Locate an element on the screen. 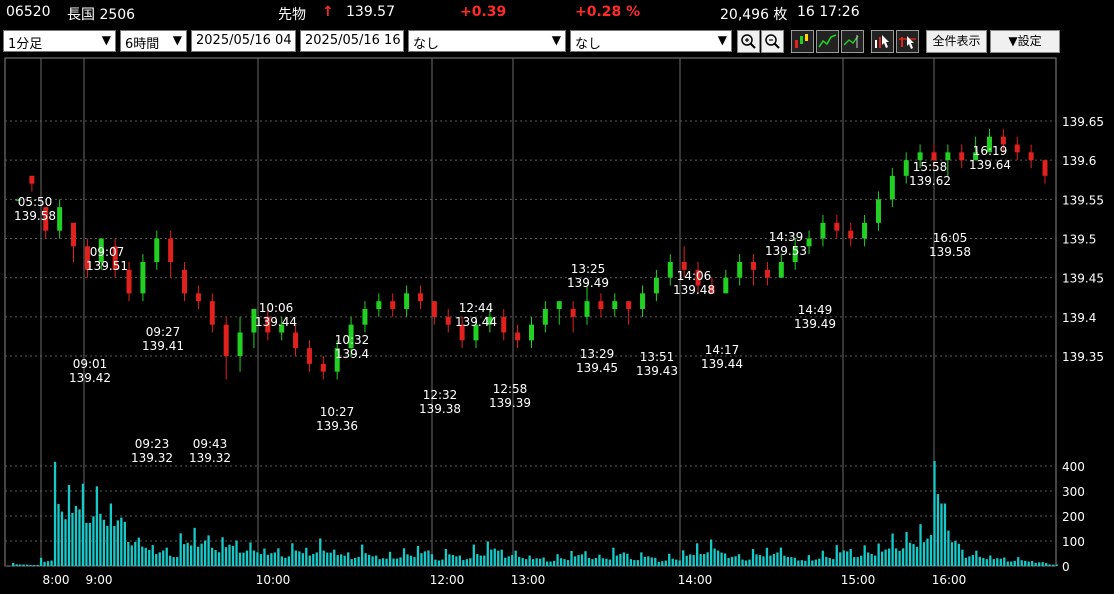 Image resolution: width=1114 pixels, height=594 pixels. time-tick-label: 14:00 is located at coordinates (695, 580).